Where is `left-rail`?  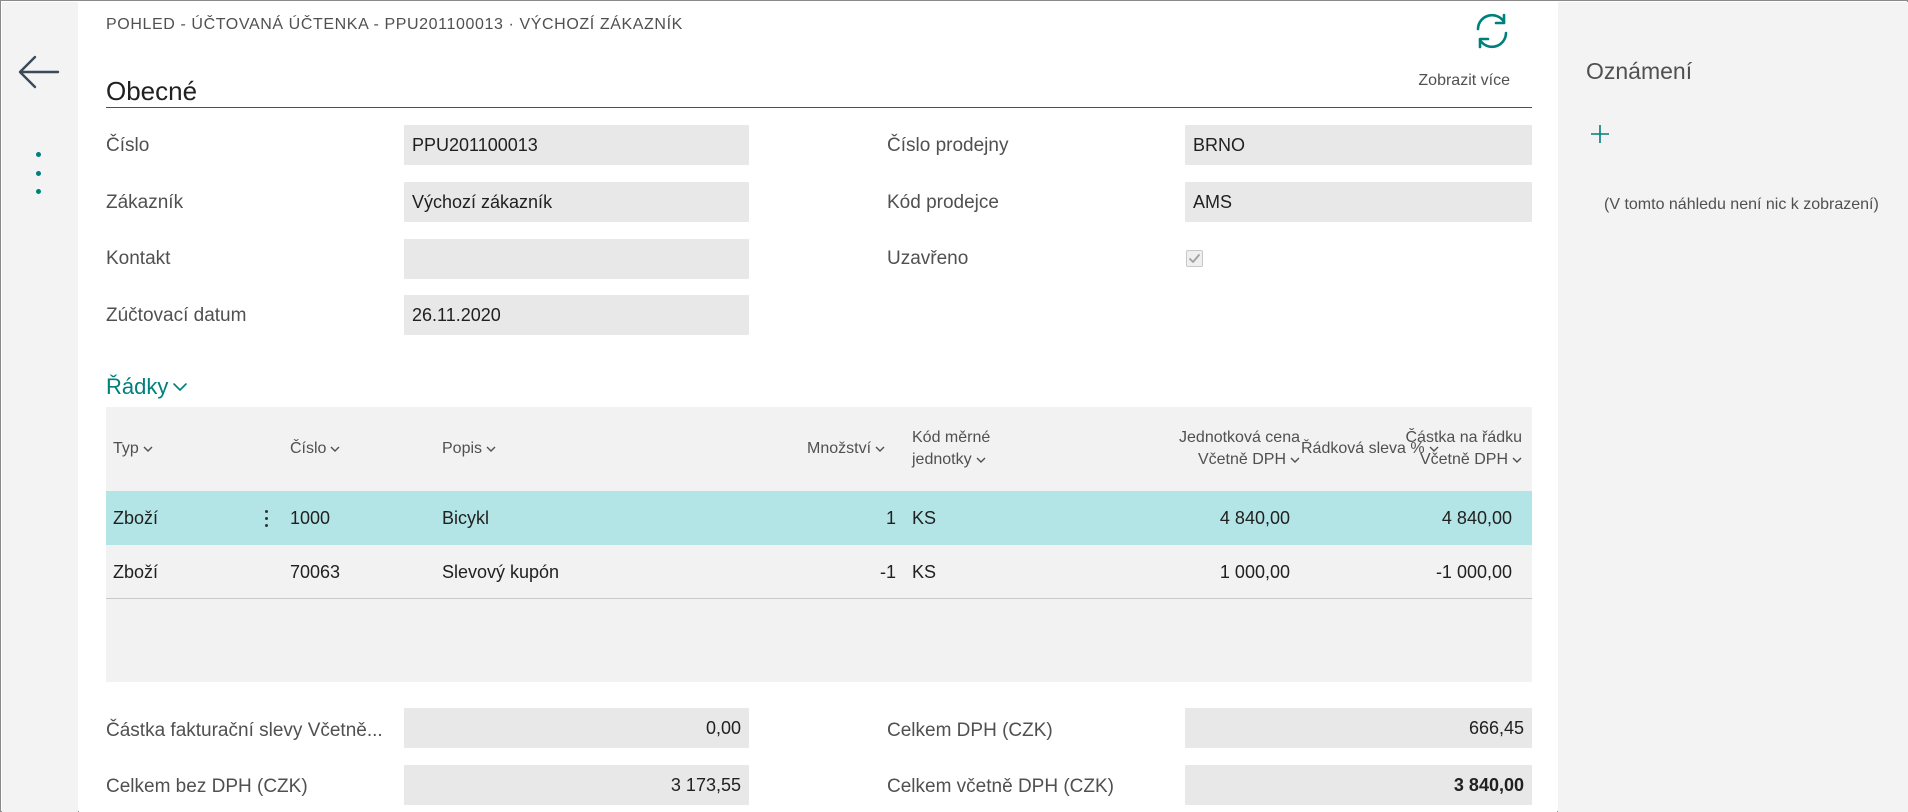
left-rail is located at coordinates (40, 407).